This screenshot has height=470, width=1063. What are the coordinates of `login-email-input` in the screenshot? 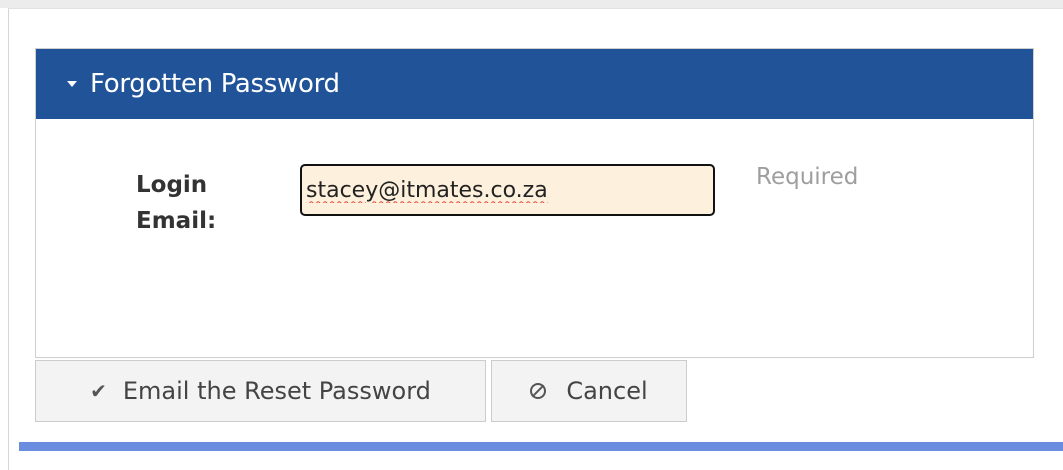 It's located at (507, 190).